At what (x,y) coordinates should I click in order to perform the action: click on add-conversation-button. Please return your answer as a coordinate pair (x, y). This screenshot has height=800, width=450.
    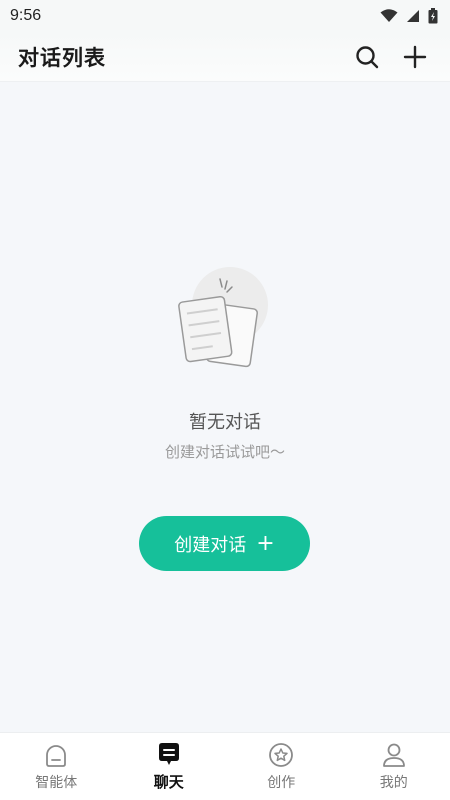
    Looking at the image, I should click on (415, 57).